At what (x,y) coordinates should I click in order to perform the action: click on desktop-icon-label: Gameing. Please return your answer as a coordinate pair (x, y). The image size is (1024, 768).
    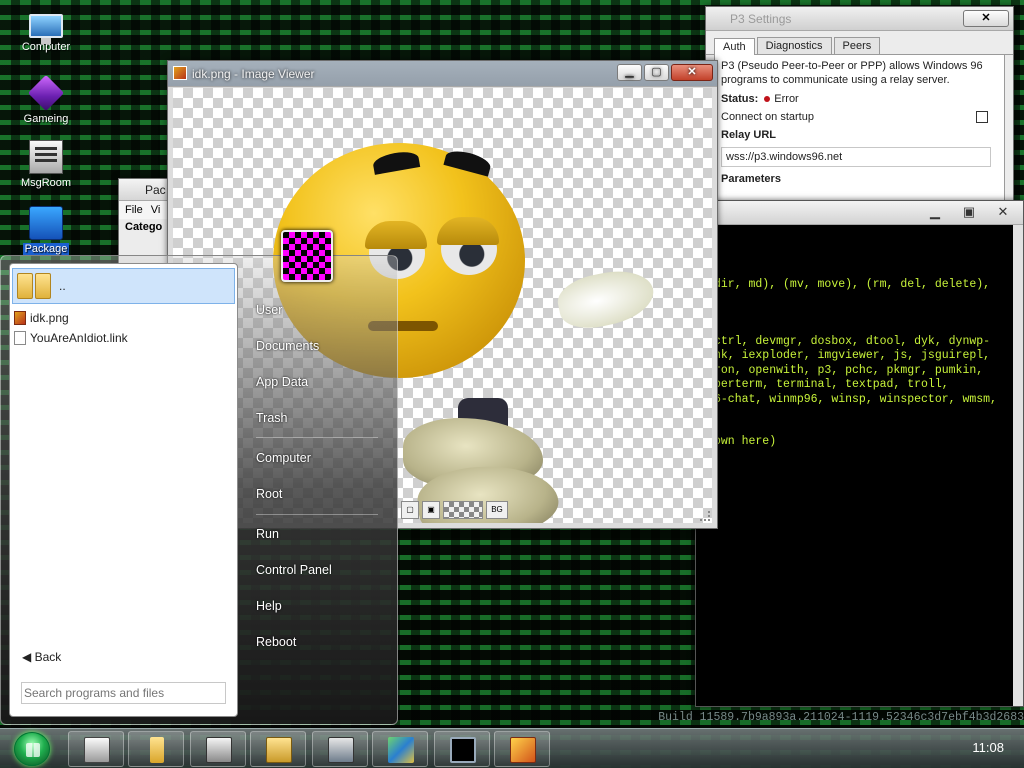
    Looking at the image, I should click on (46, 119).